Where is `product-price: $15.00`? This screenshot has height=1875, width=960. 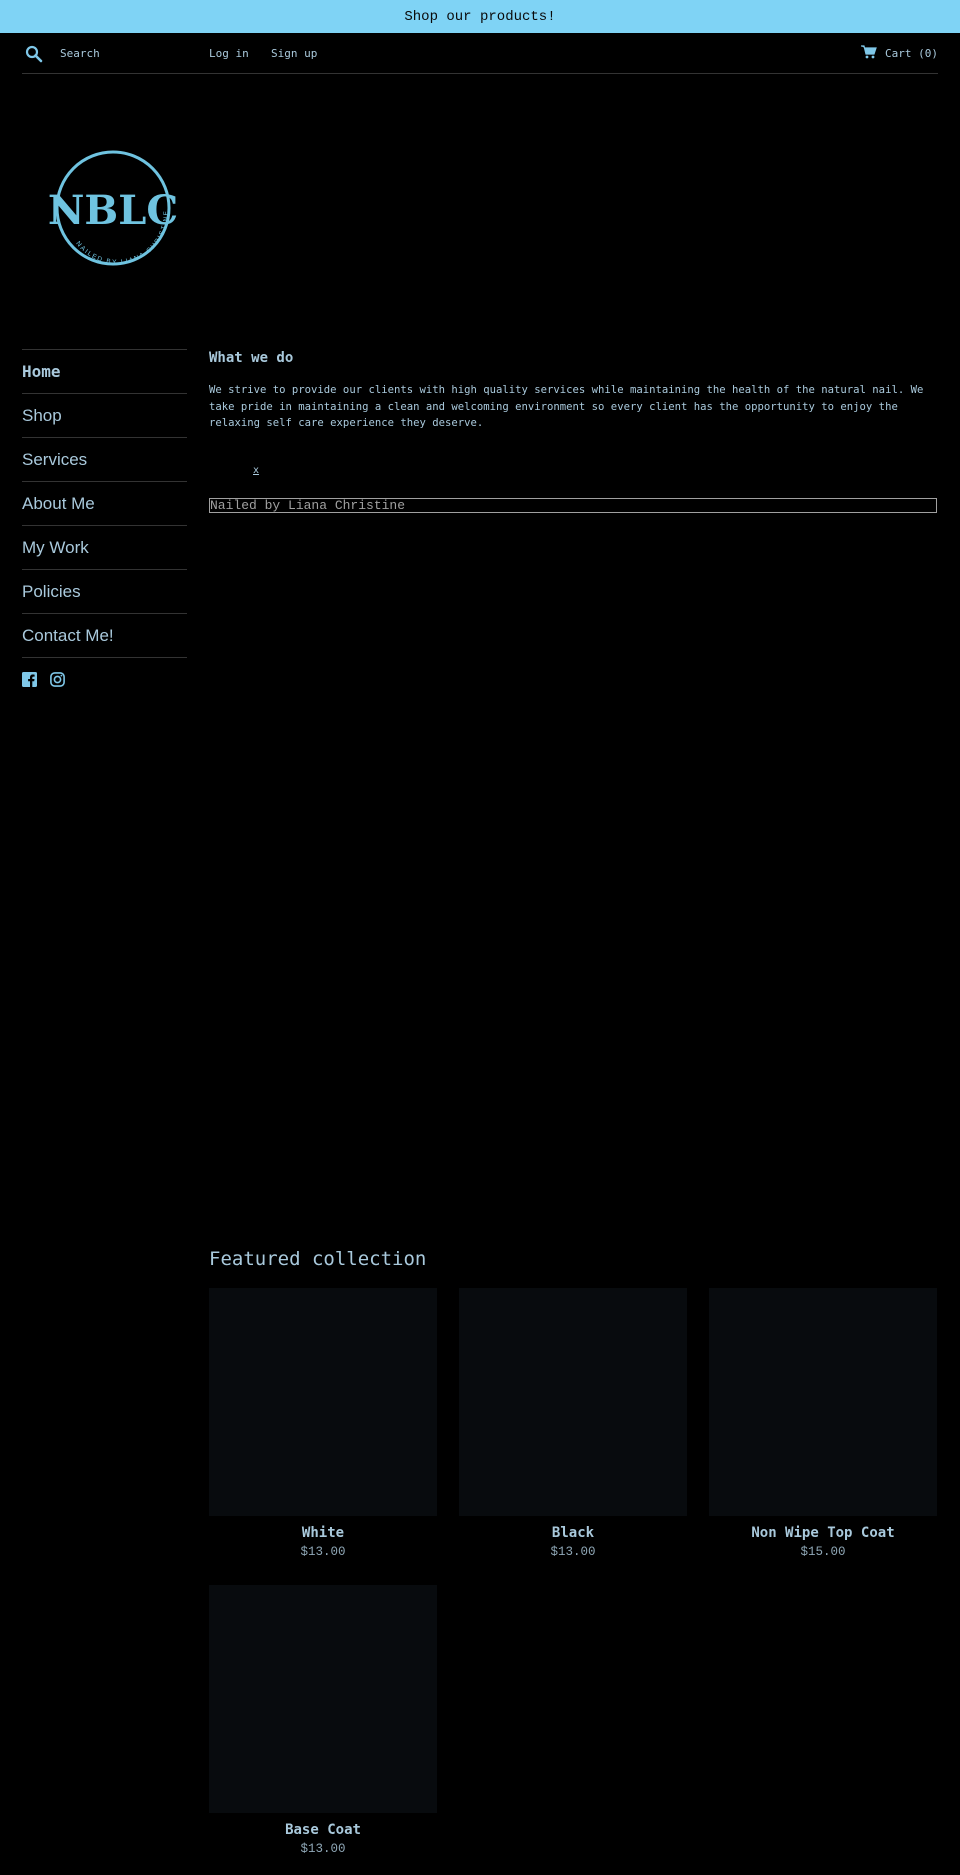 product-price: $15.00 is located at coordinates (823, 1552).